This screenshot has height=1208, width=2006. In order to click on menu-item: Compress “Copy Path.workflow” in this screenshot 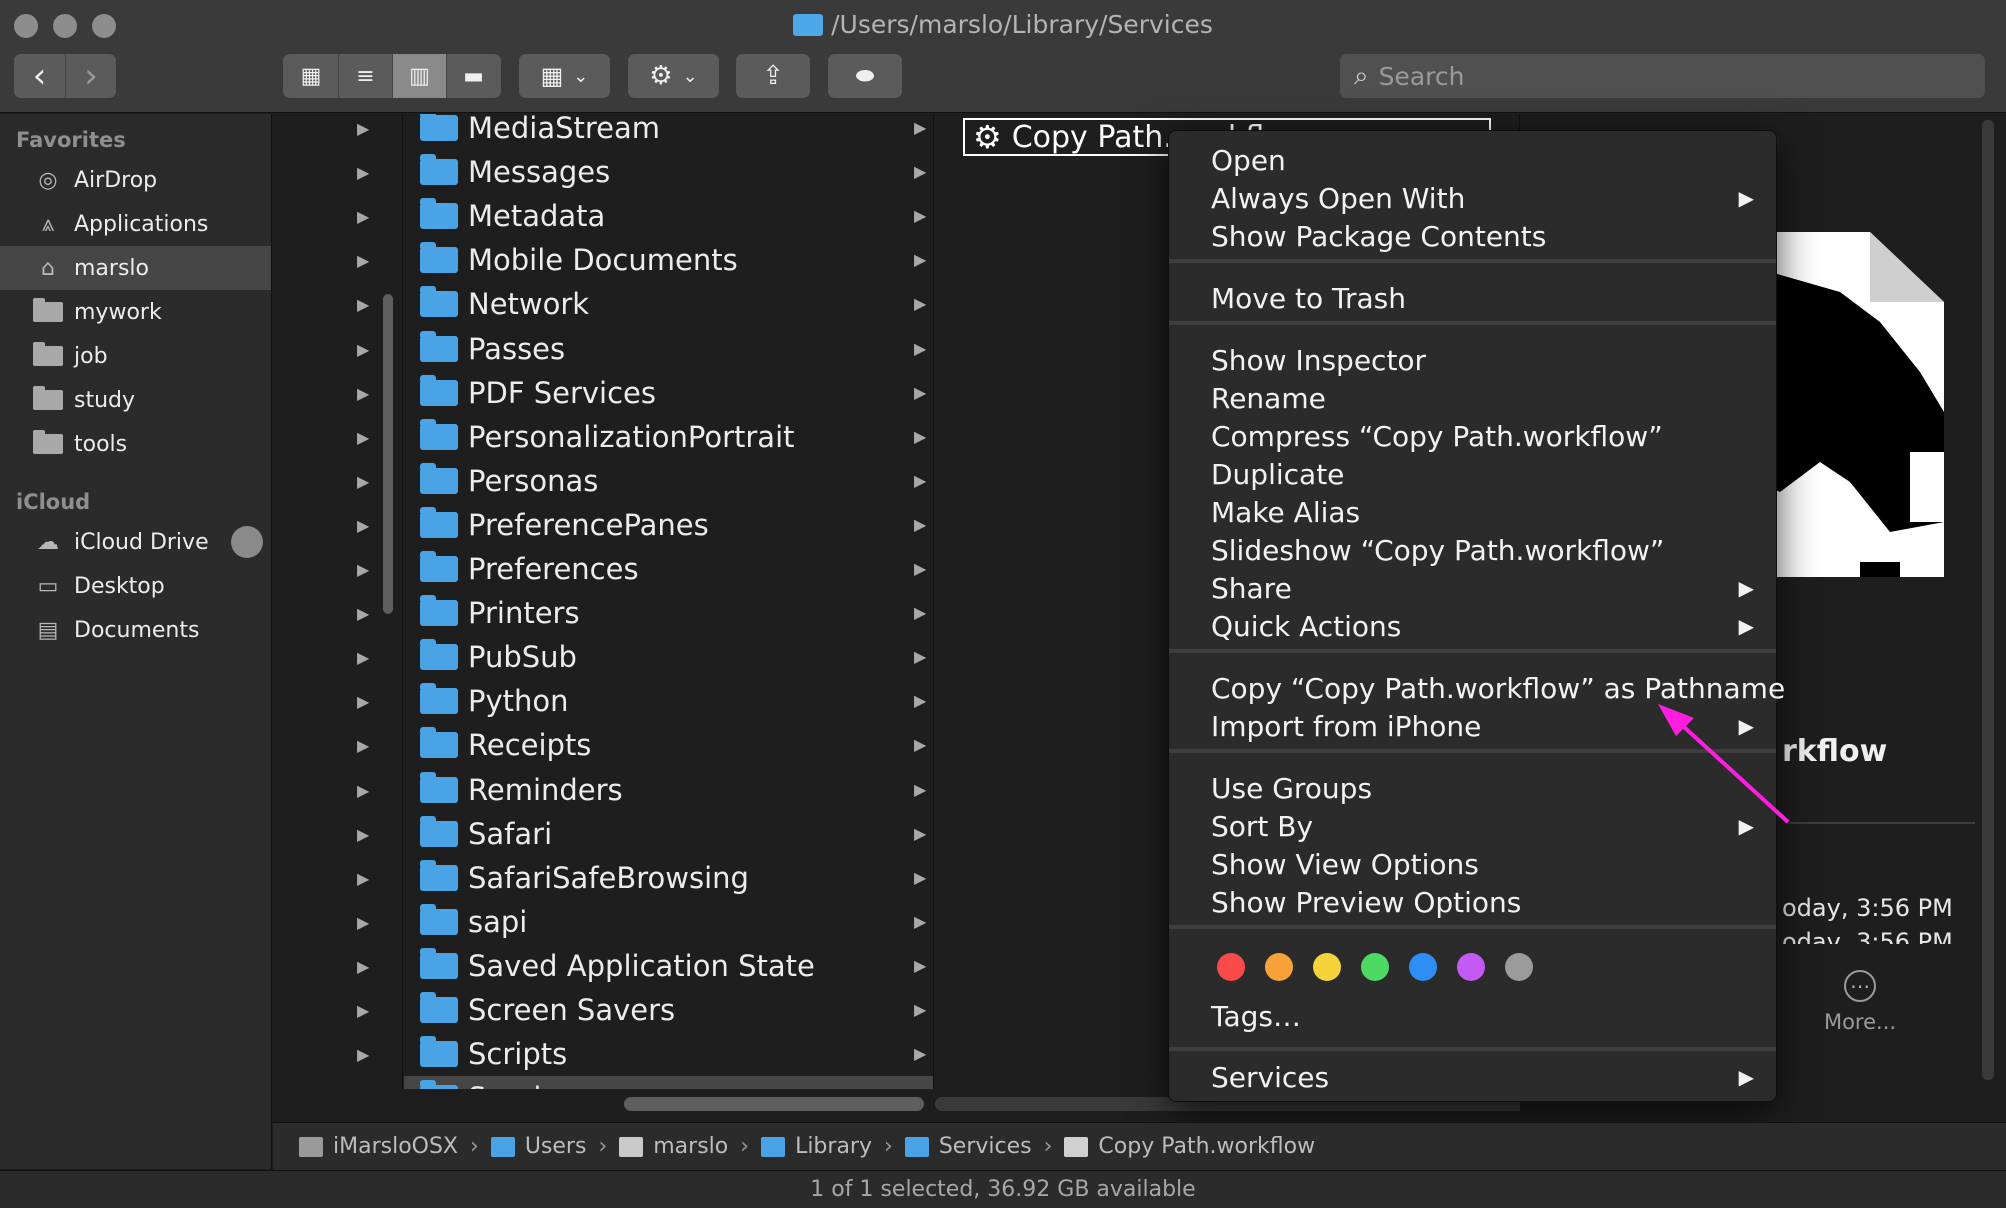, I will do `click(1472, 436)`.